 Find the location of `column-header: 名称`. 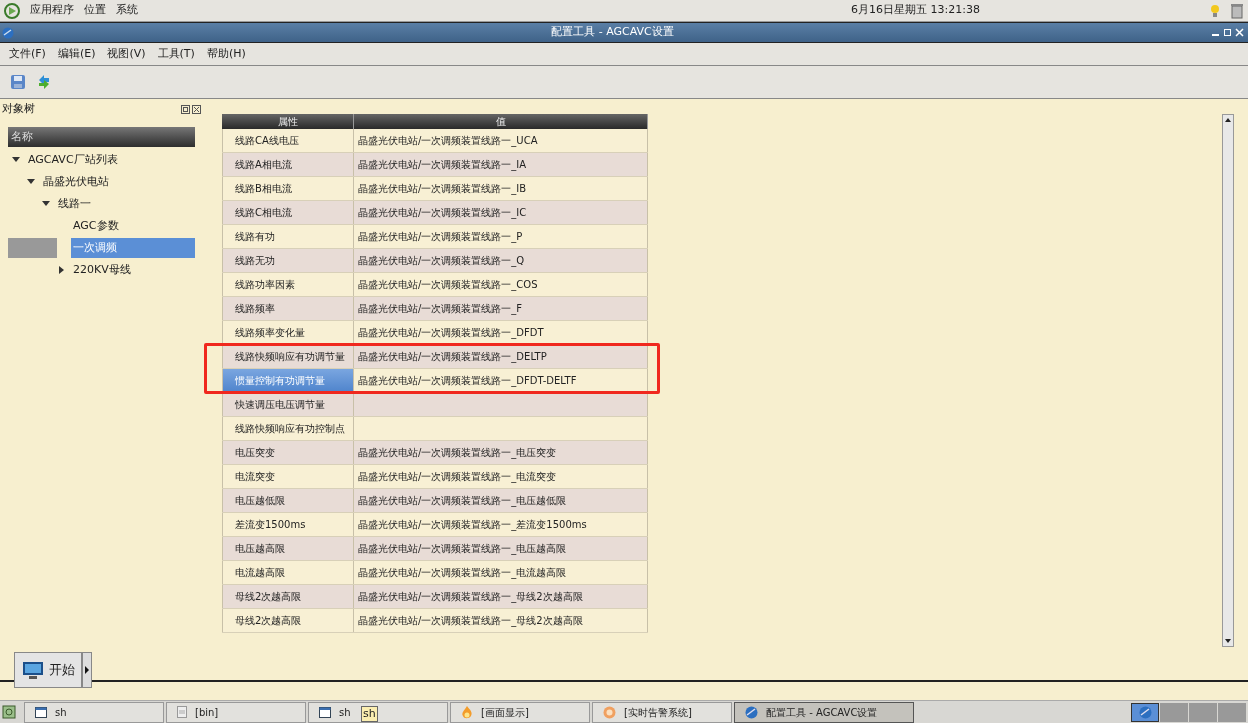

column-header: 名称 is located at coordinates (101, 137).